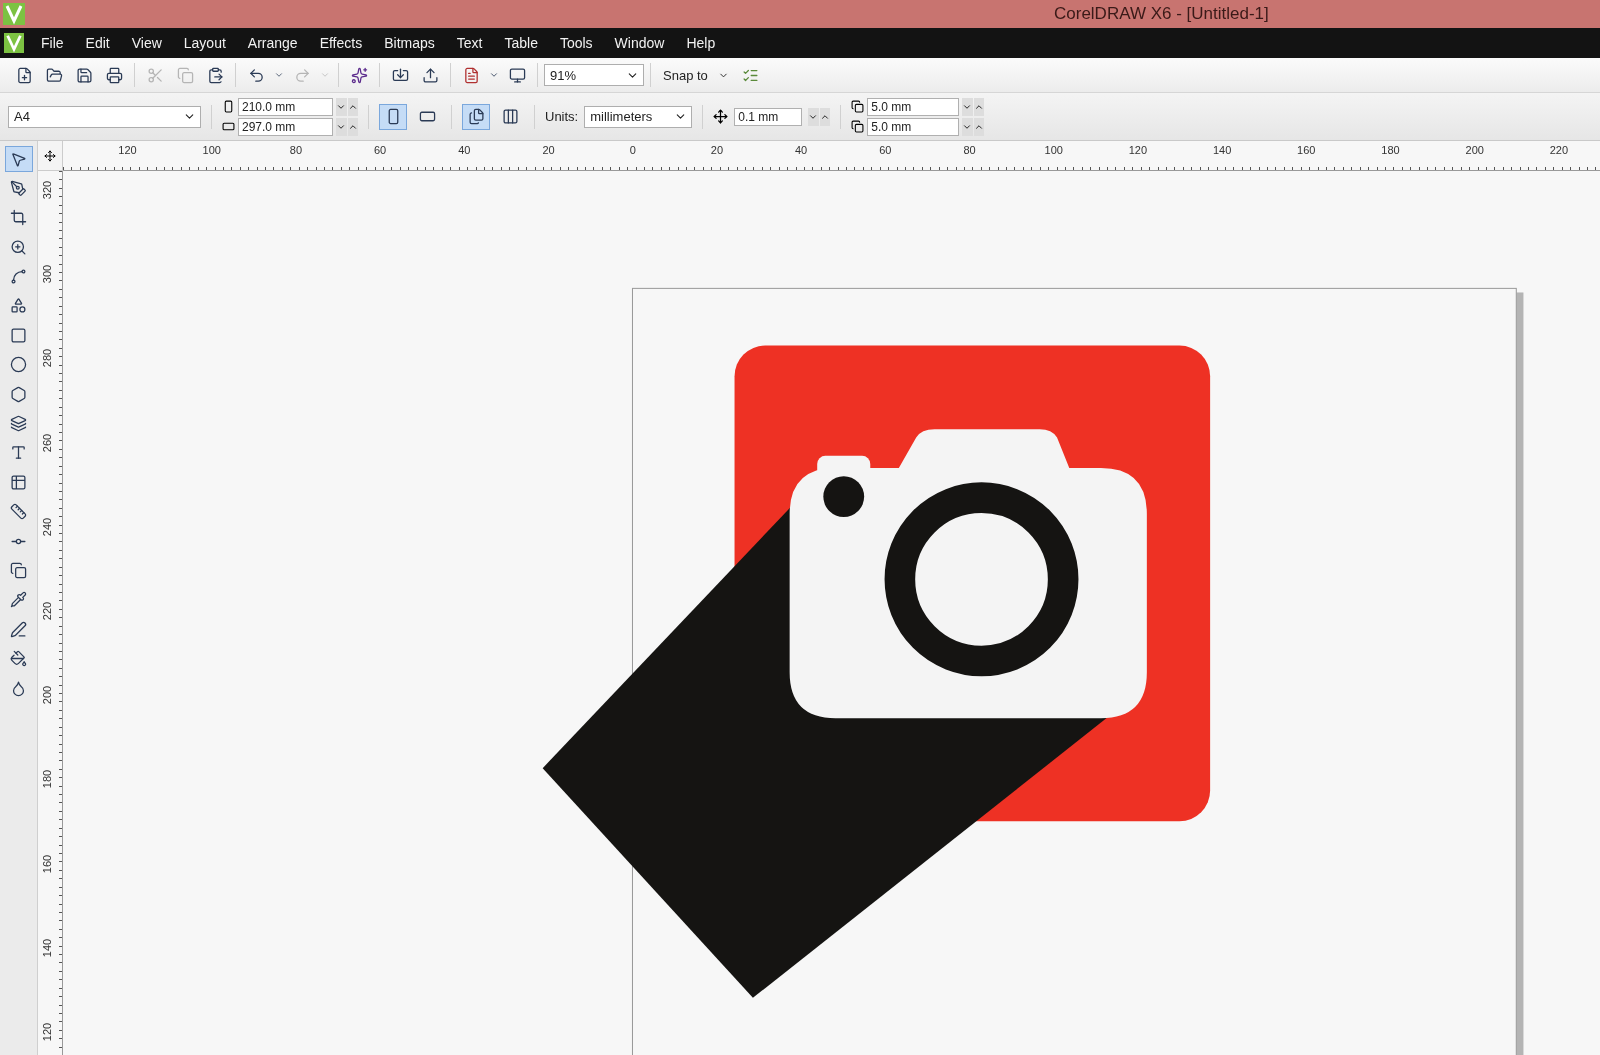  Describe the element at coordinates (341, 43) in the screenshot. I see `menu-item: Effects` at that location.